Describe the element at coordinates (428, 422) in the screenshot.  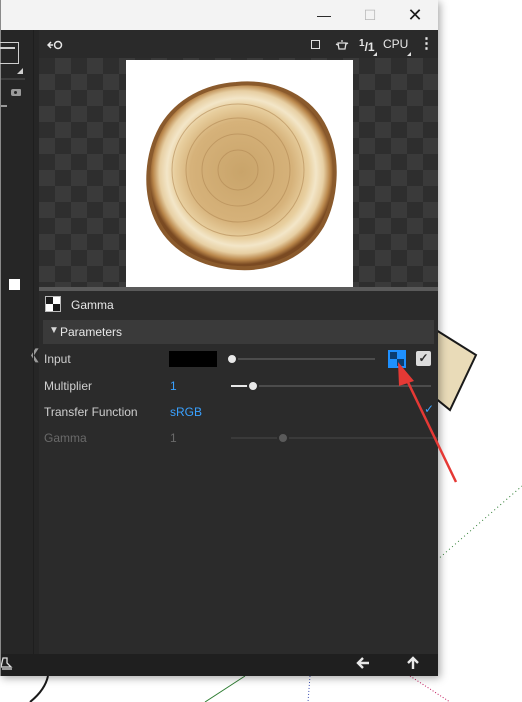
I see `annotation-arrow` at that location.